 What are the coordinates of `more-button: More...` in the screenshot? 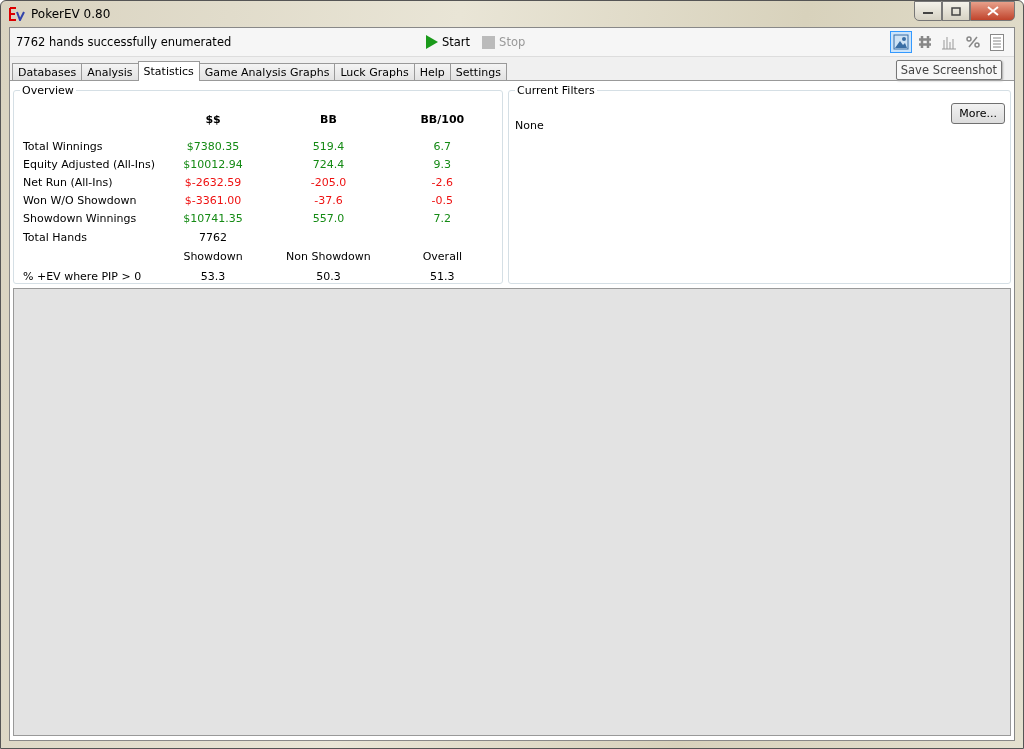 It's located at (978, 113).